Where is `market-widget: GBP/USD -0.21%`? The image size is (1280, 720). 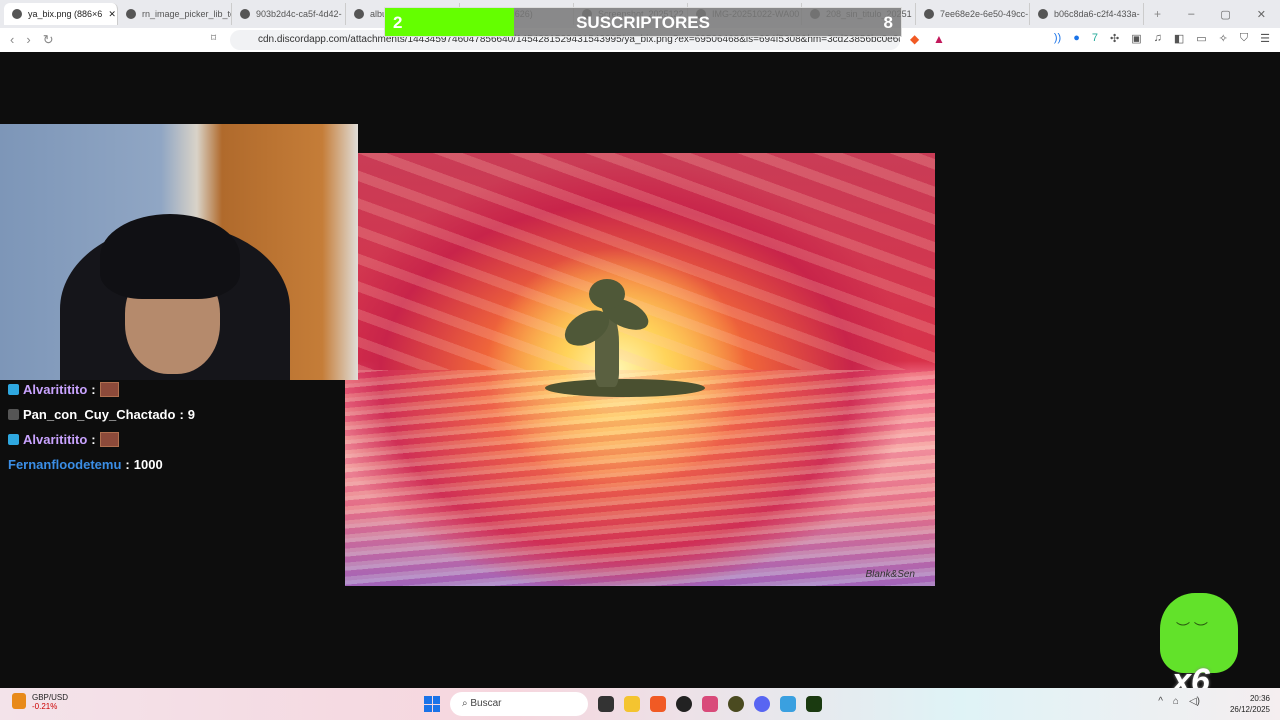 market-widget: GBP/USD -0.21% is located at coordinates (40, 702).